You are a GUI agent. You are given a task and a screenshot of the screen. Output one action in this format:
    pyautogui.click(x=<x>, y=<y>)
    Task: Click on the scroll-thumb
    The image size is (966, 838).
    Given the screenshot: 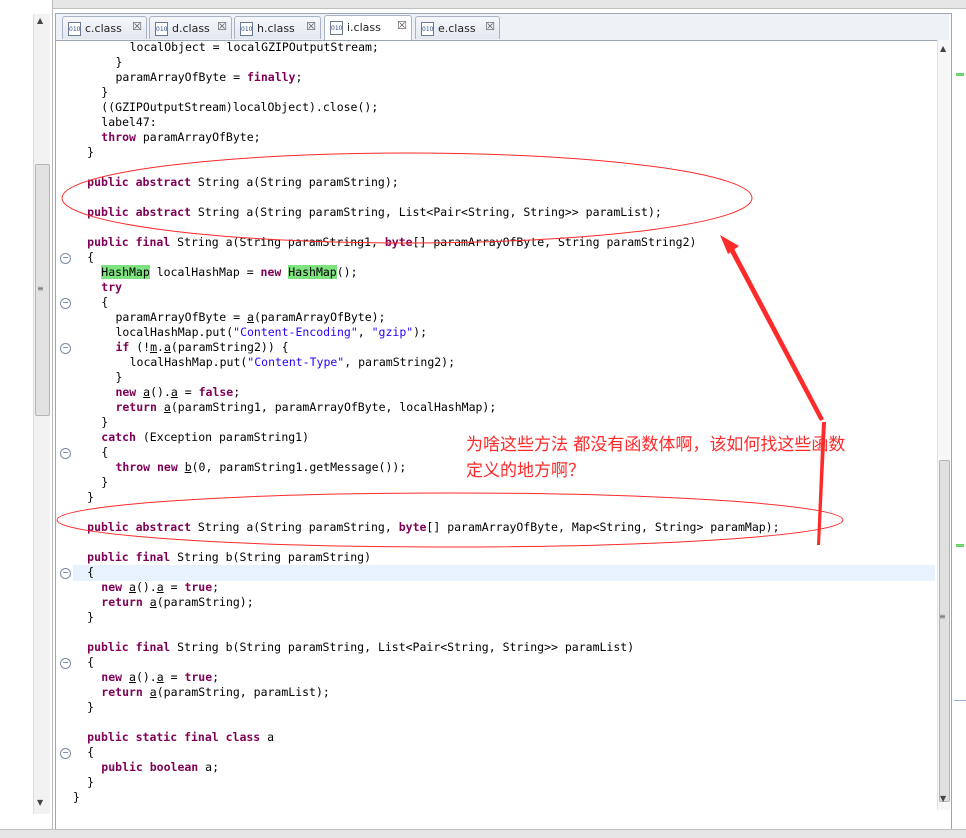 What is the action you would take?
    pyautogui.click(x=944, y=631)
    